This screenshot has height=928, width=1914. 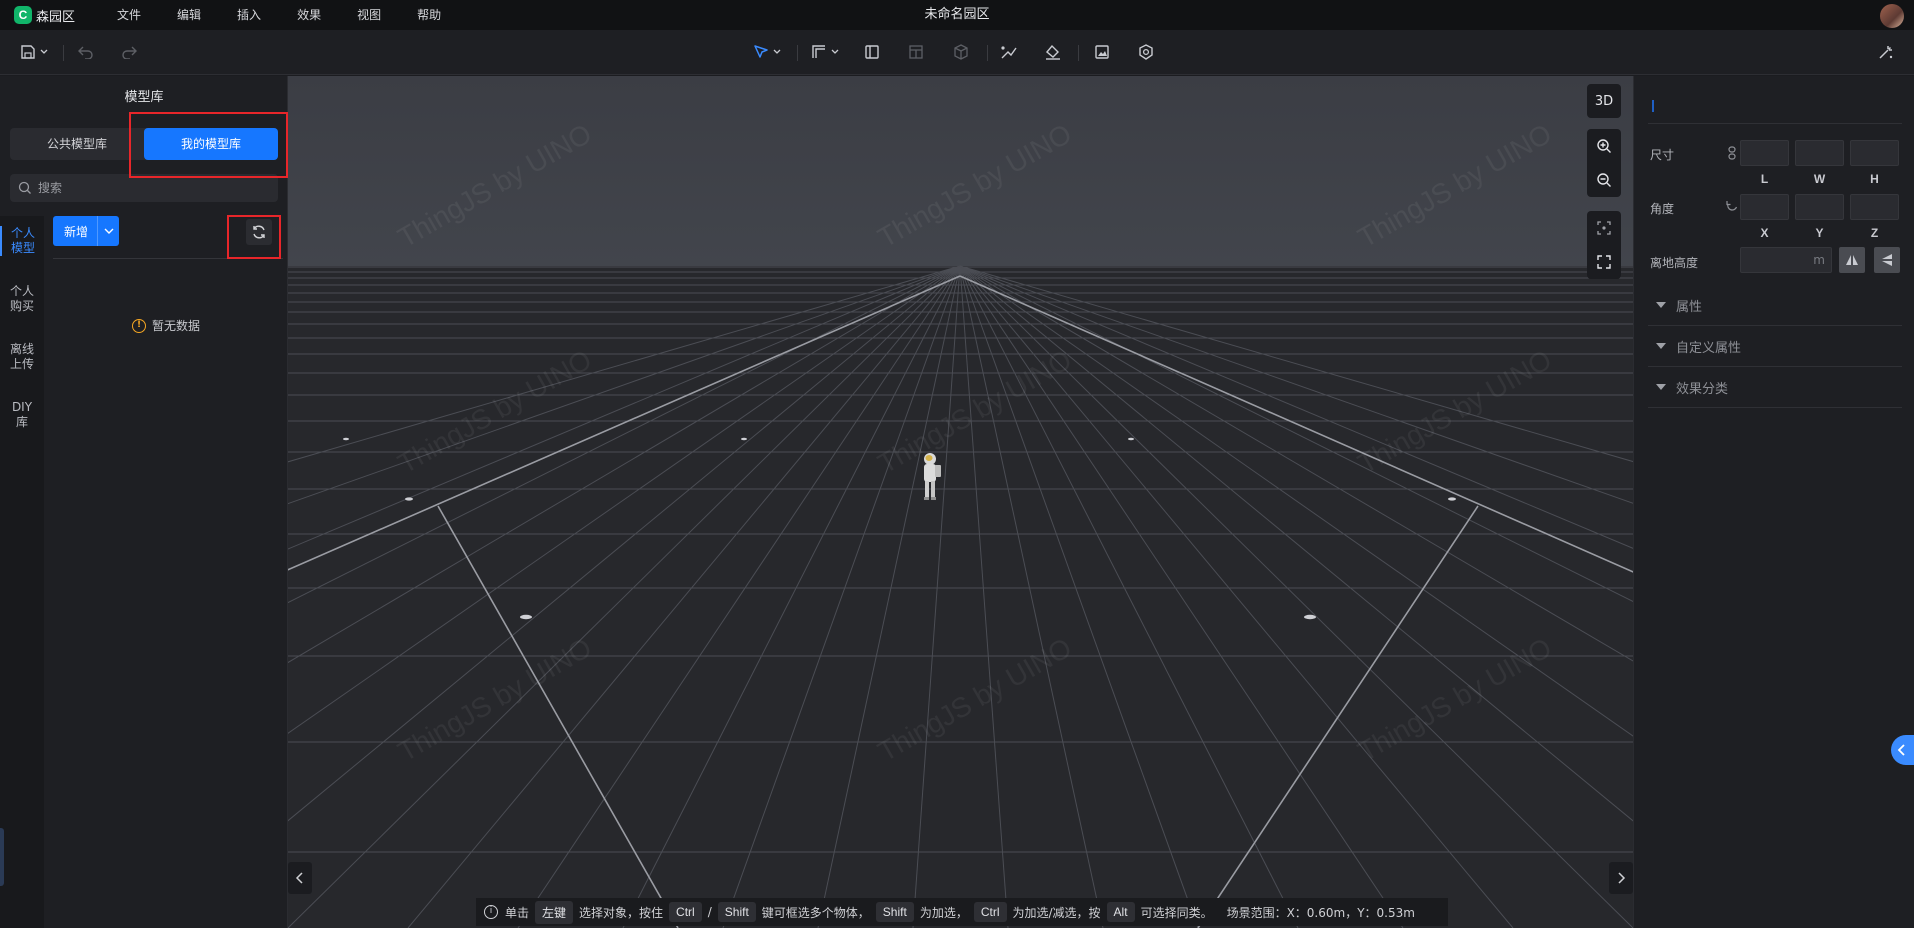 I want to click on toolbar, so click(x=957, y=52).